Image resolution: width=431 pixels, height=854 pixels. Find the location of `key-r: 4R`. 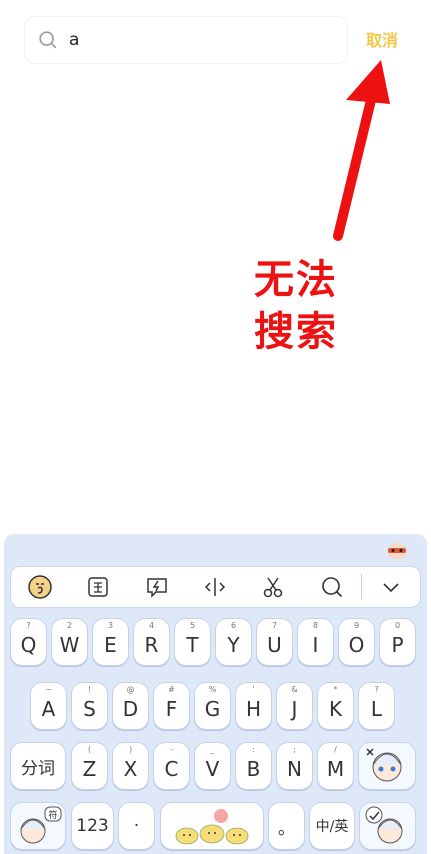

key-r: 4R is located at coordinates (151, 642).